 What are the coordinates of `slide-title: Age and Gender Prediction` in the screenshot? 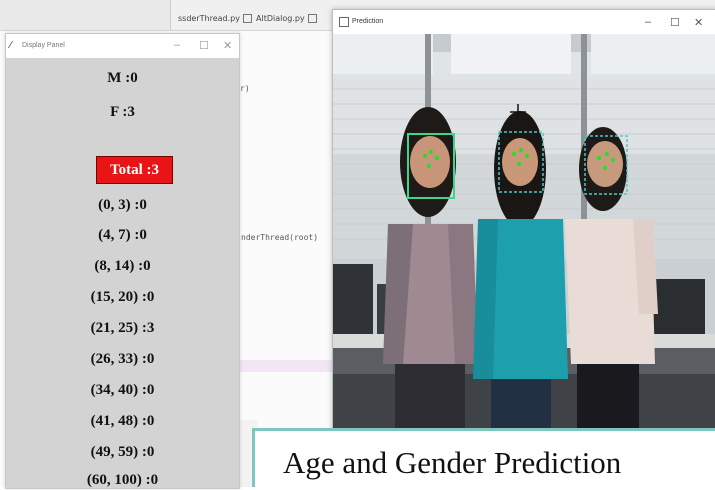 It's located at (452, 462).